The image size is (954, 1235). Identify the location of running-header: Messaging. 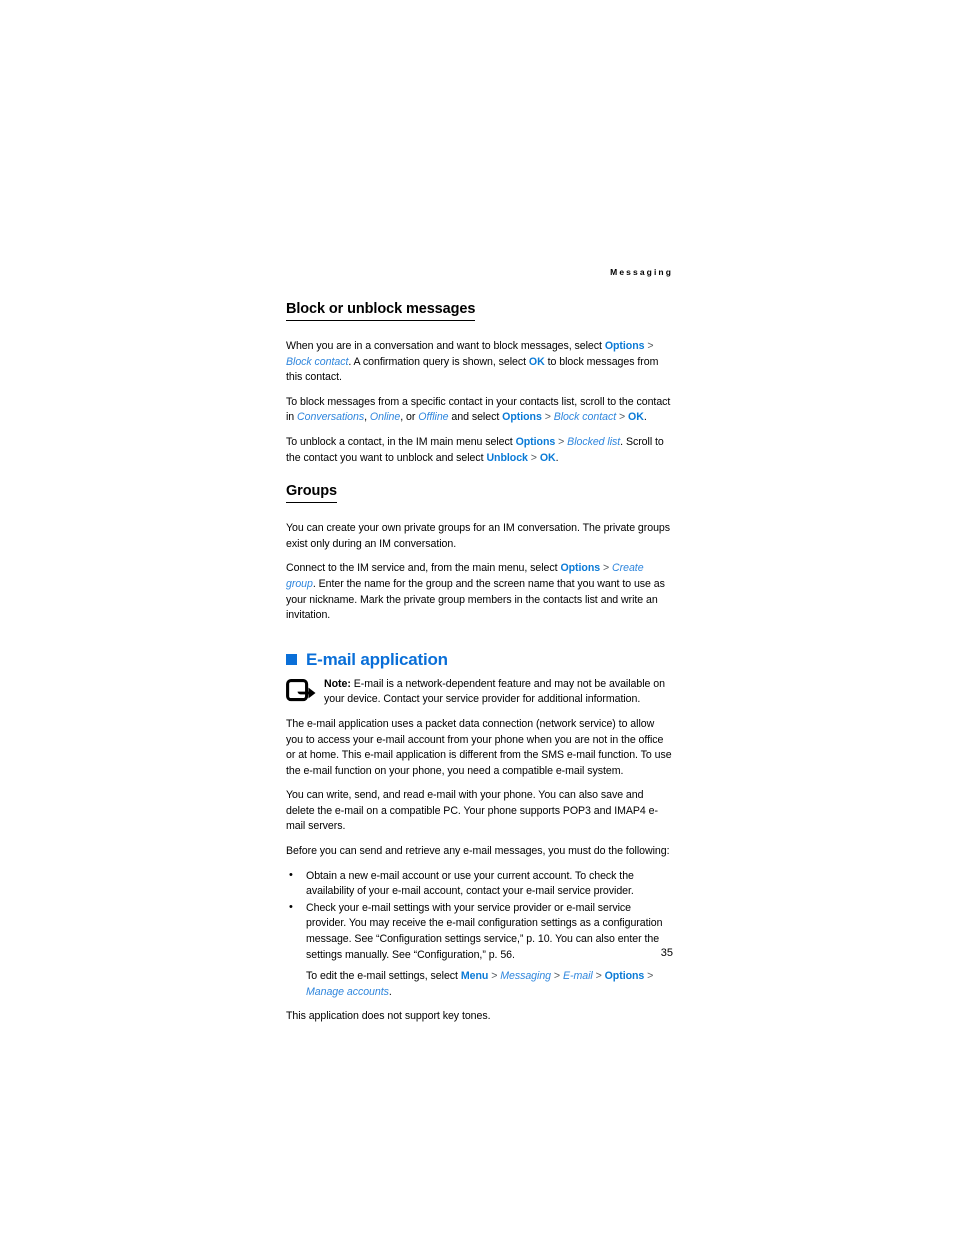
(641, 272).